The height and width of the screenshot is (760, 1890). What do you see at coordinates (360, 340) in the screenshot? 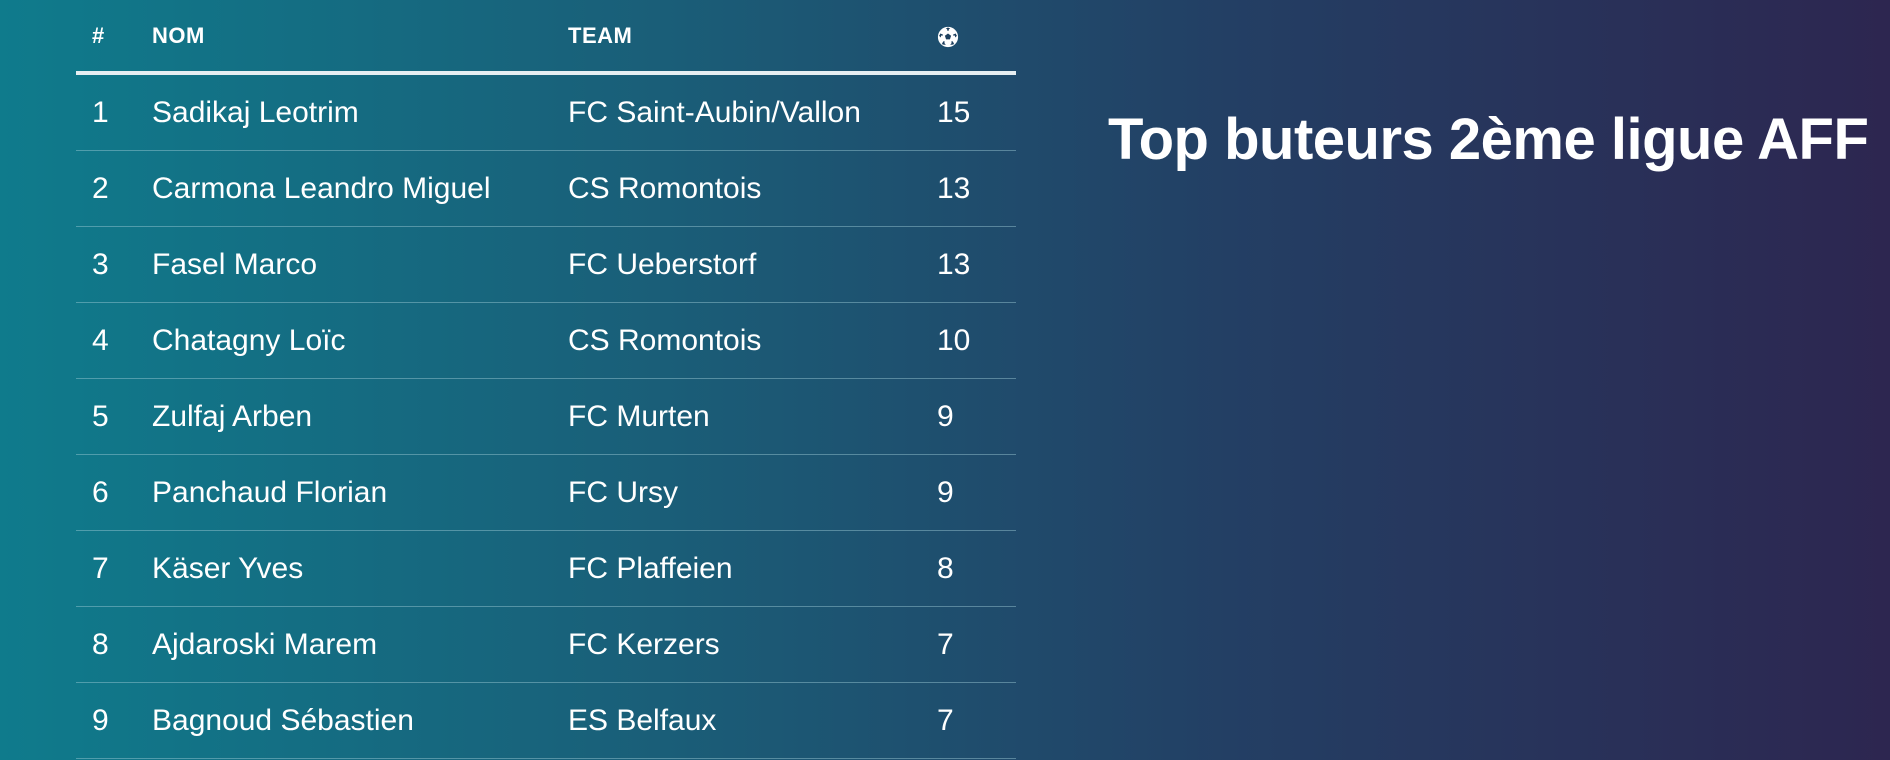
I see `row-name: Chatagny Loïc` at bounding box center [360, 340].